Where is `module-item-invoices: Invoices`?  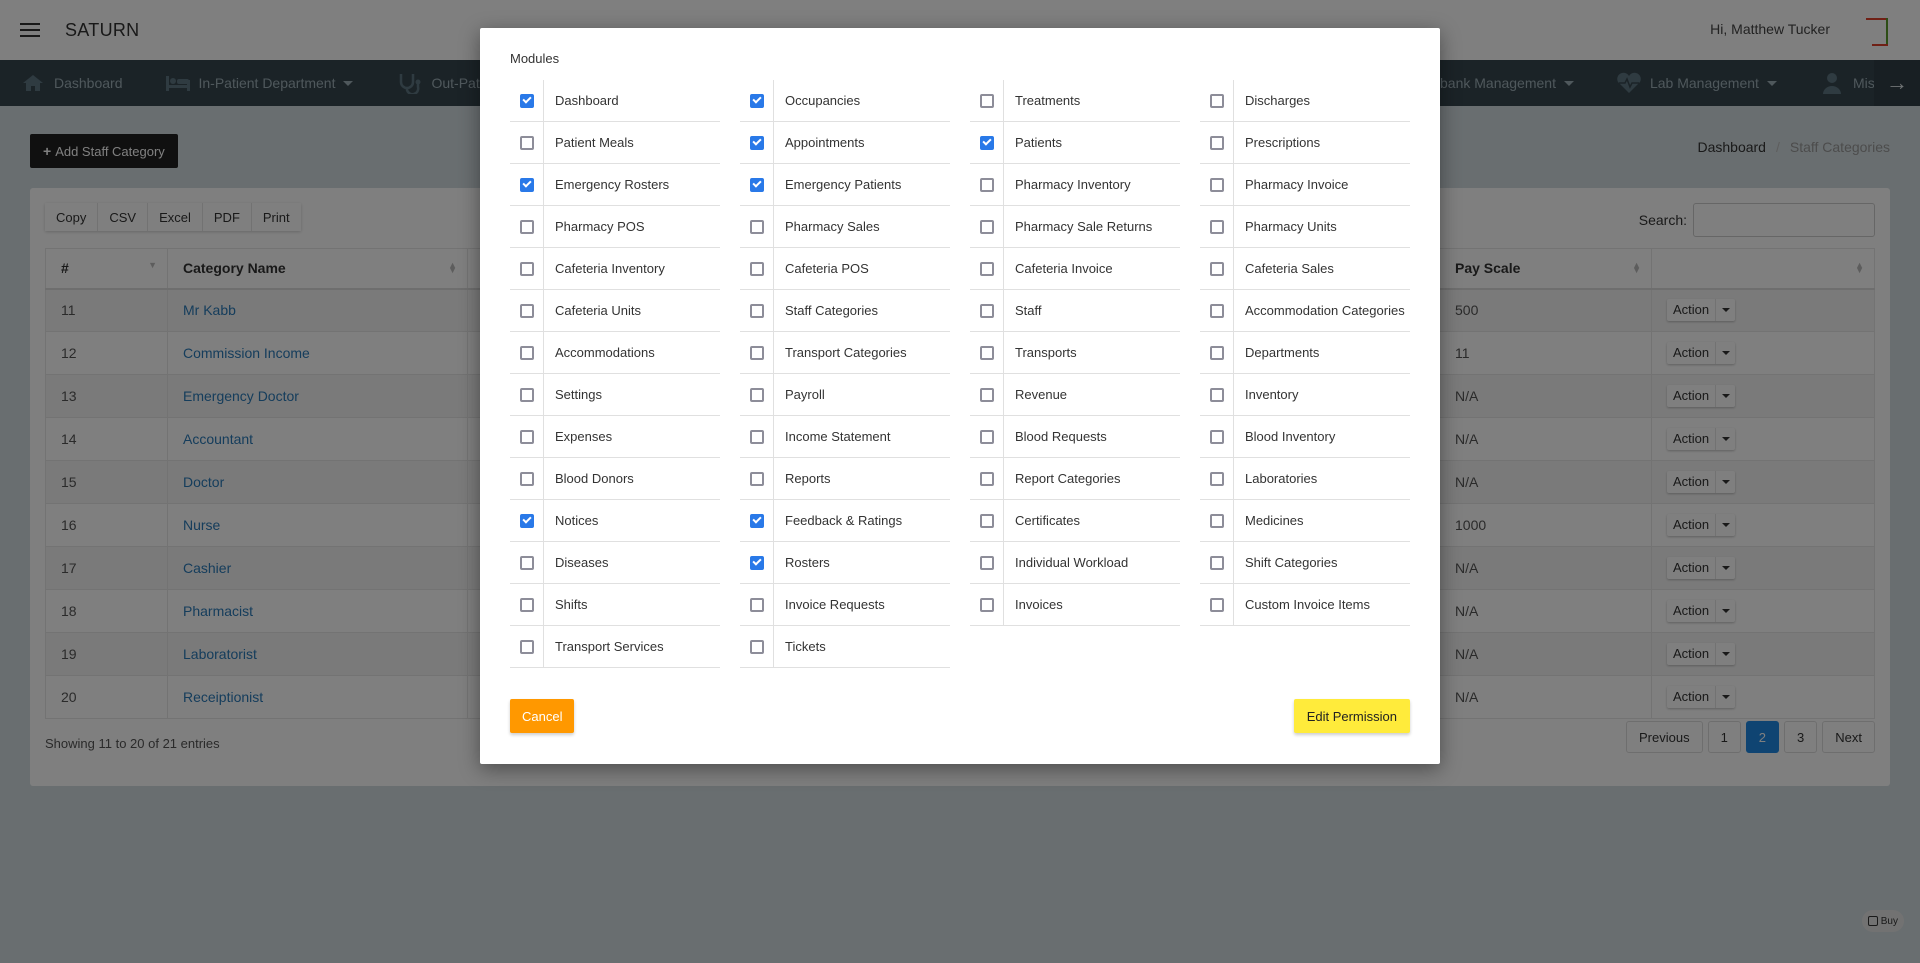 module-item-invoices: Invoices is located at coordinates (1075, 605).